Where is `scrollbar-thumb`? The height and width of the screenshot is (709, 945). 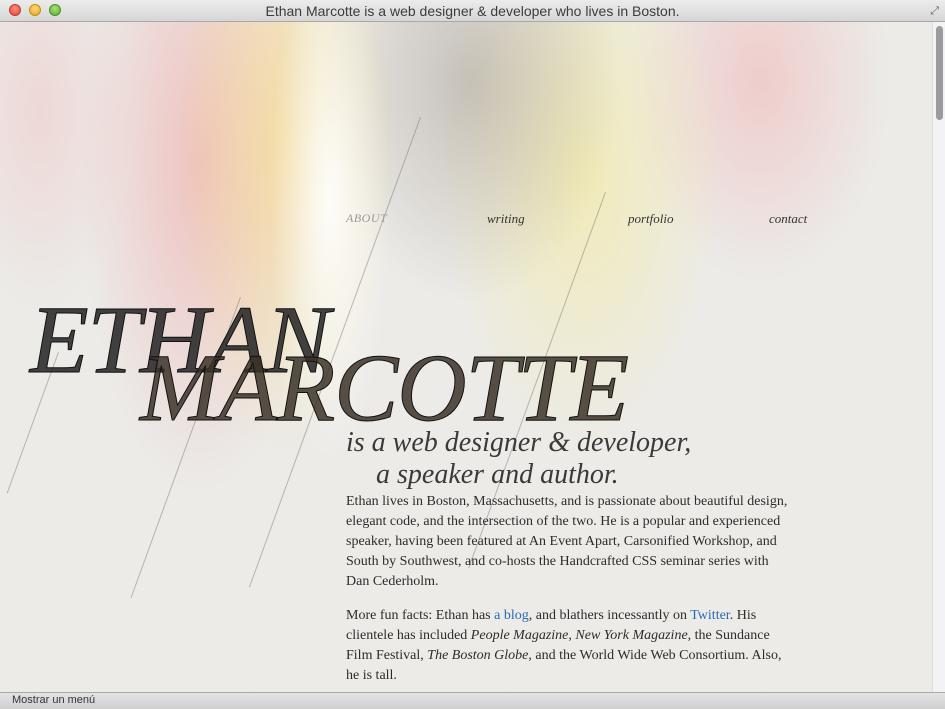 scrollbar-thumb is located at coordinates (939, 73).